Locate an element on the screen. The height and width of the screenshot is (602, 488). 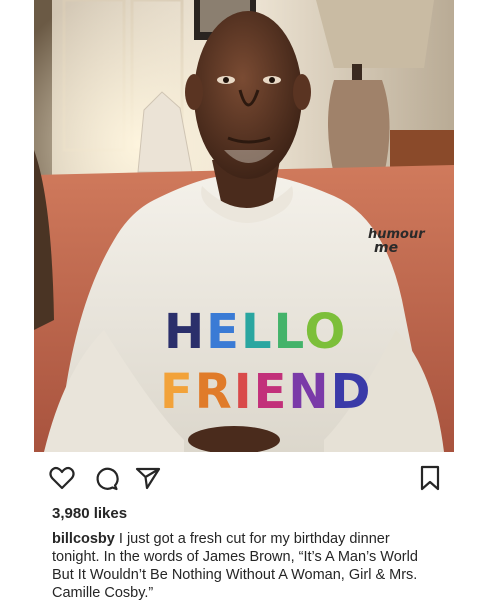
hello-text-letter: O is located at coordinates (325, 332).